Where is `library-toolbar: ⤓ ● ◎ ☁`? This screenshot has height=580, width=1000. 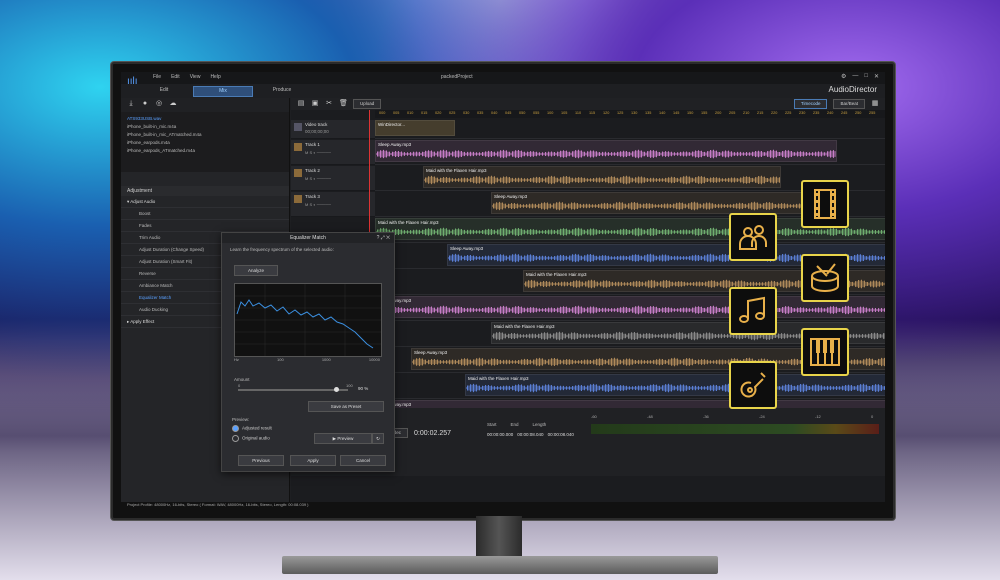
library-toolbar: ⤓ ● ◎ ☁ is located at coordinates (205, 105).